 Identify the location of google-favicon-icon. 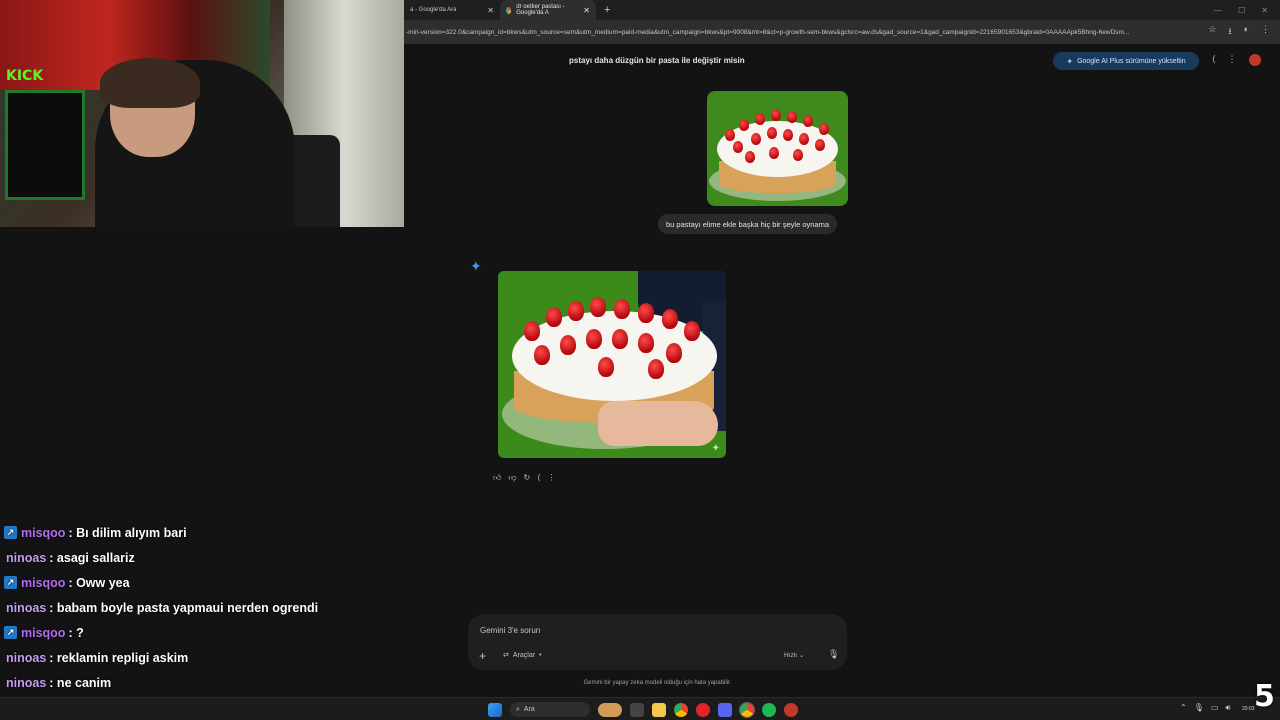
(509, 10).